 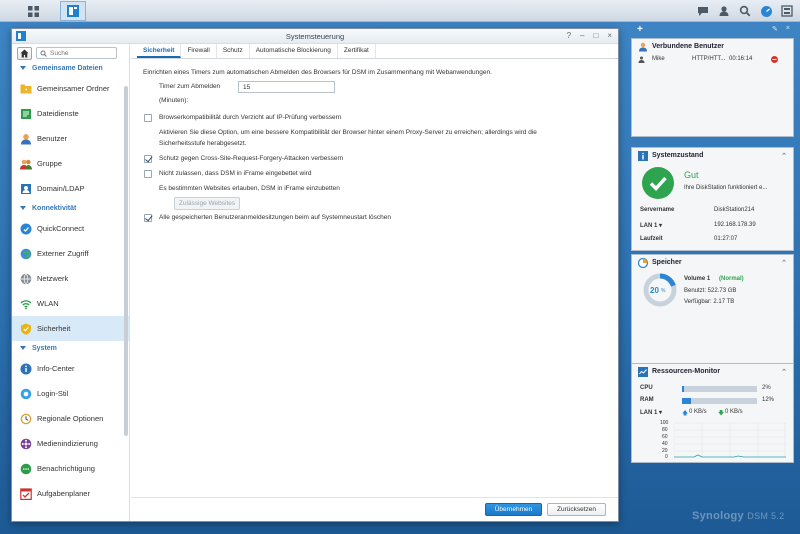 What do you see at coordinates (58, 113) in the screenshot?
I see `sidebar-item-label: Dateidienste` at bounding box center [58, 113].